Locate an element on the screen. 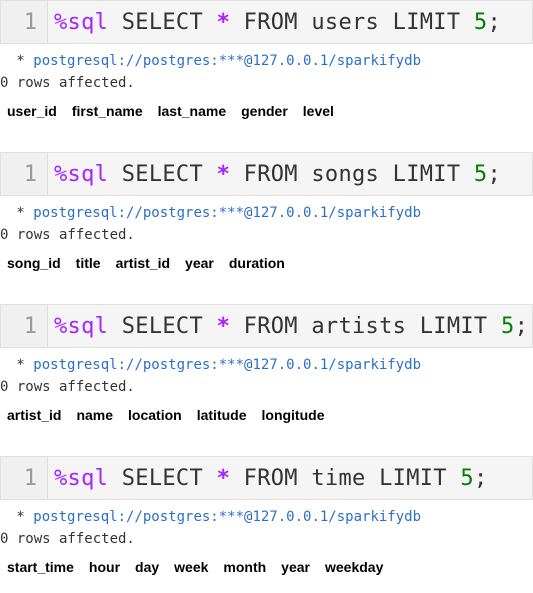 The image size is (533, 593). code-input-area: 1 %sql SELECT * FROM time LIMIT 5; is located at coordinates (266, 478).